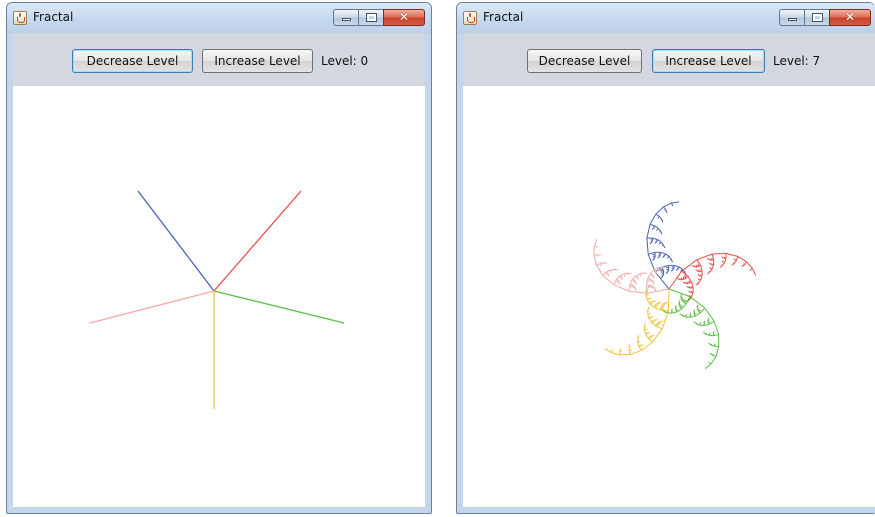 The height and width of the screenshot is (517, 875). I want to click on level-label: Level: 0, so click(345, 61).